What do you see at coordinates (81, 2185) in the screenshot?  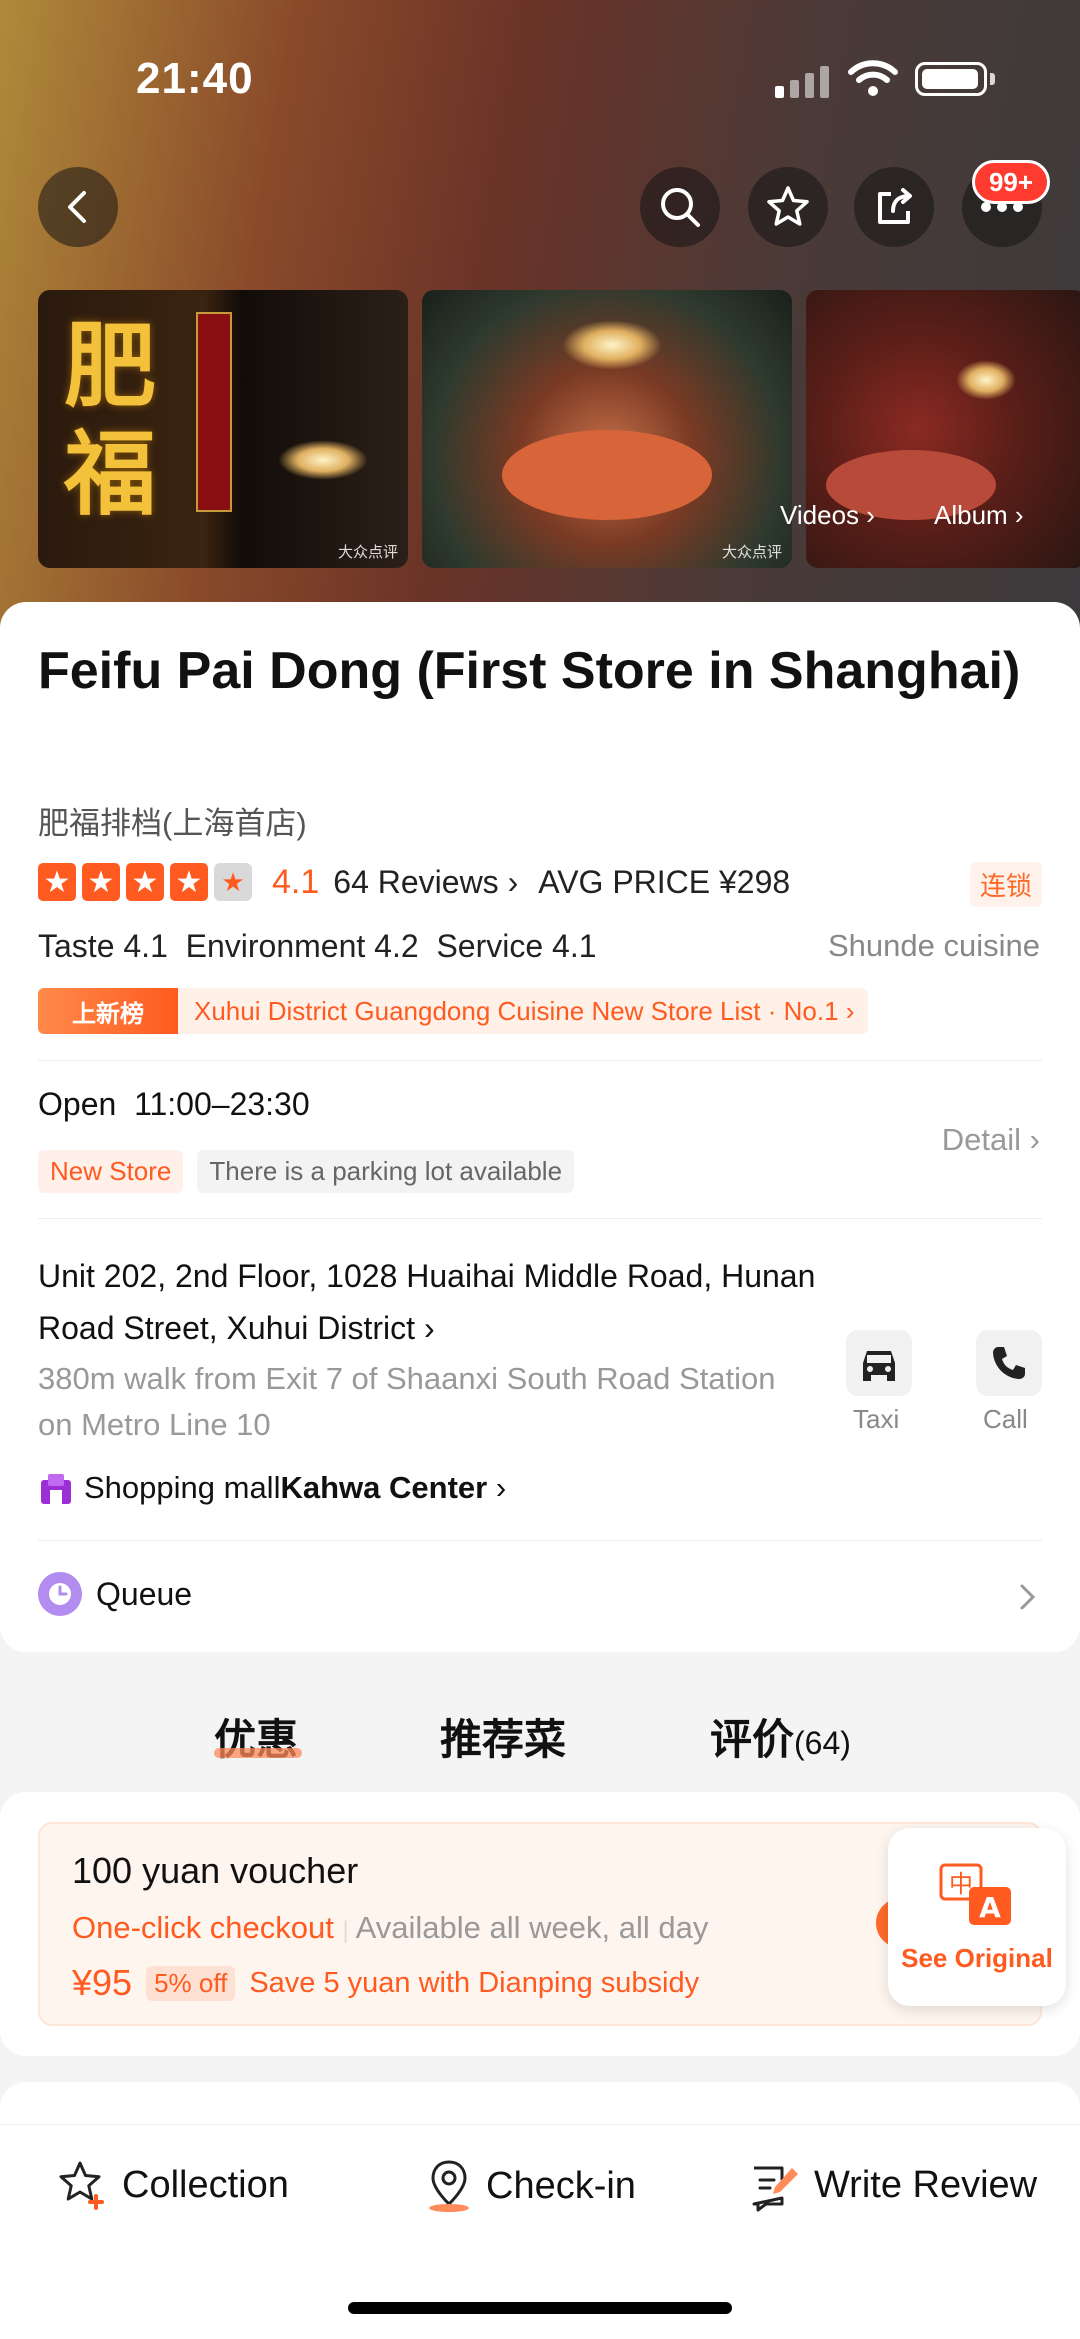 I see `star-add-icon` at bounding box center [81, 2185].